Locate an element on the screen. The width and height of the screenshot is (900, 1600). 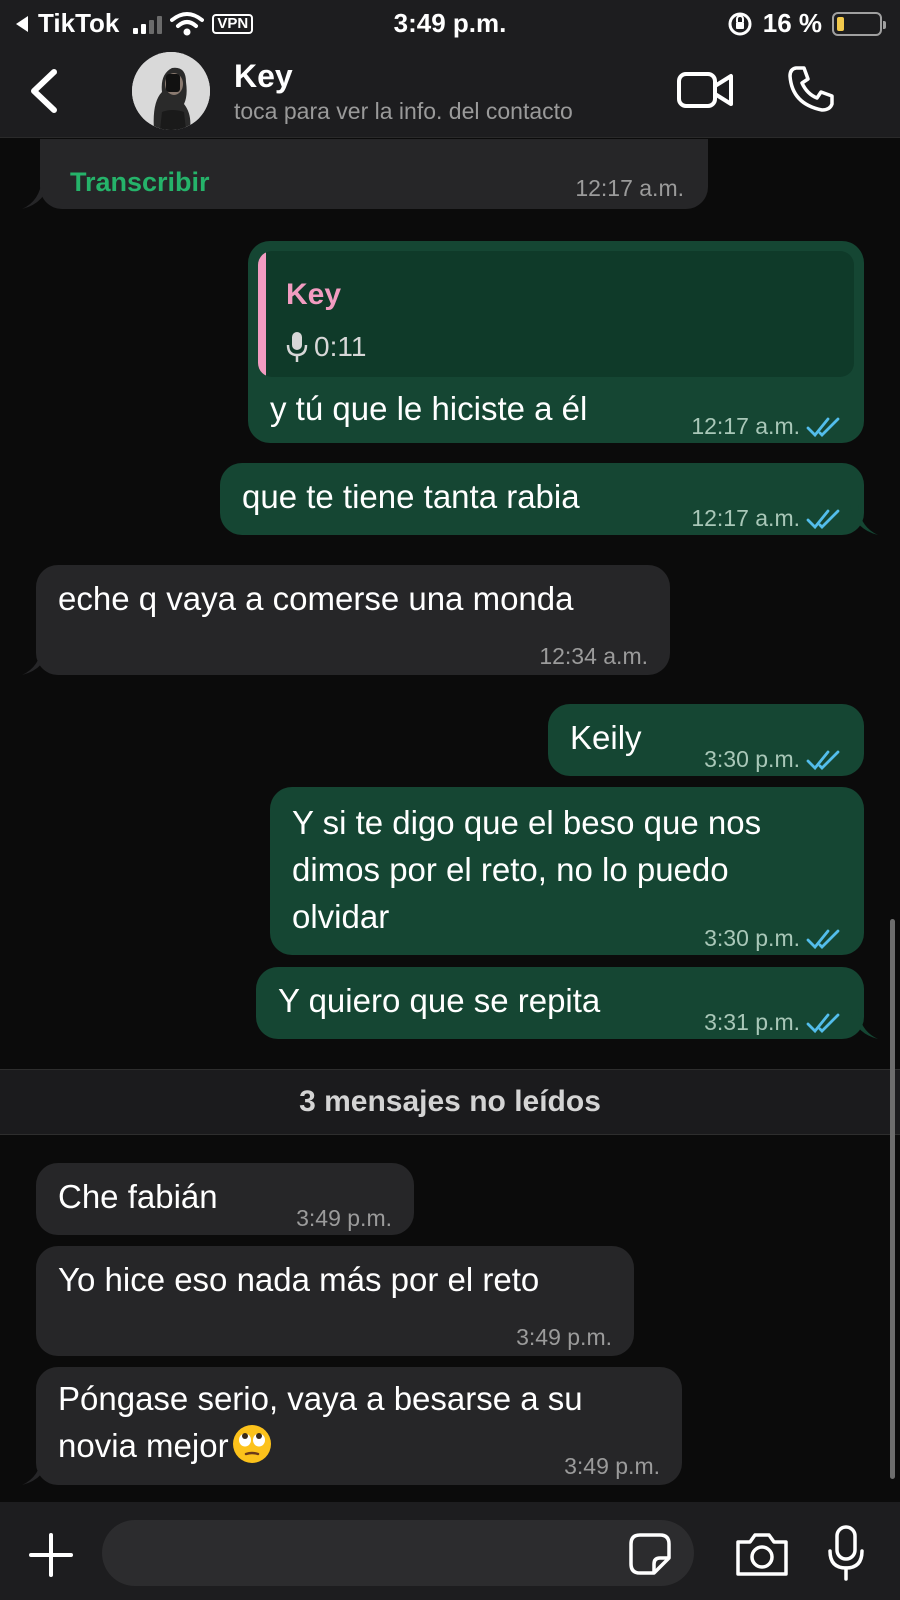
message-bubble-outgoing: Keily 3:30 p.m. is located at coordinates (706, 740).